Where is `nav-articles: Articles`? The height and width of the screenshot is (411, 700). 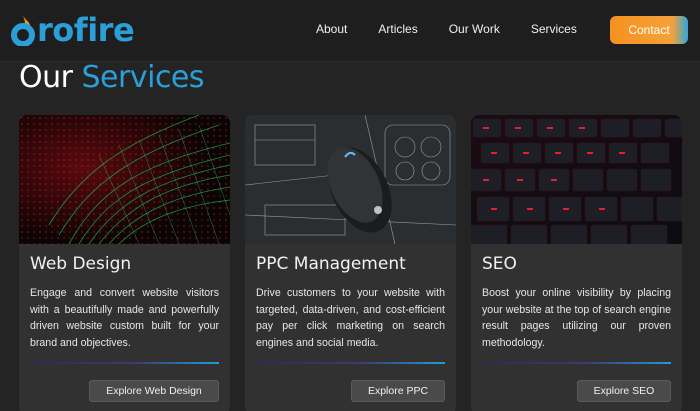
nav-articles: Articles is located at coordinates (397, 29).